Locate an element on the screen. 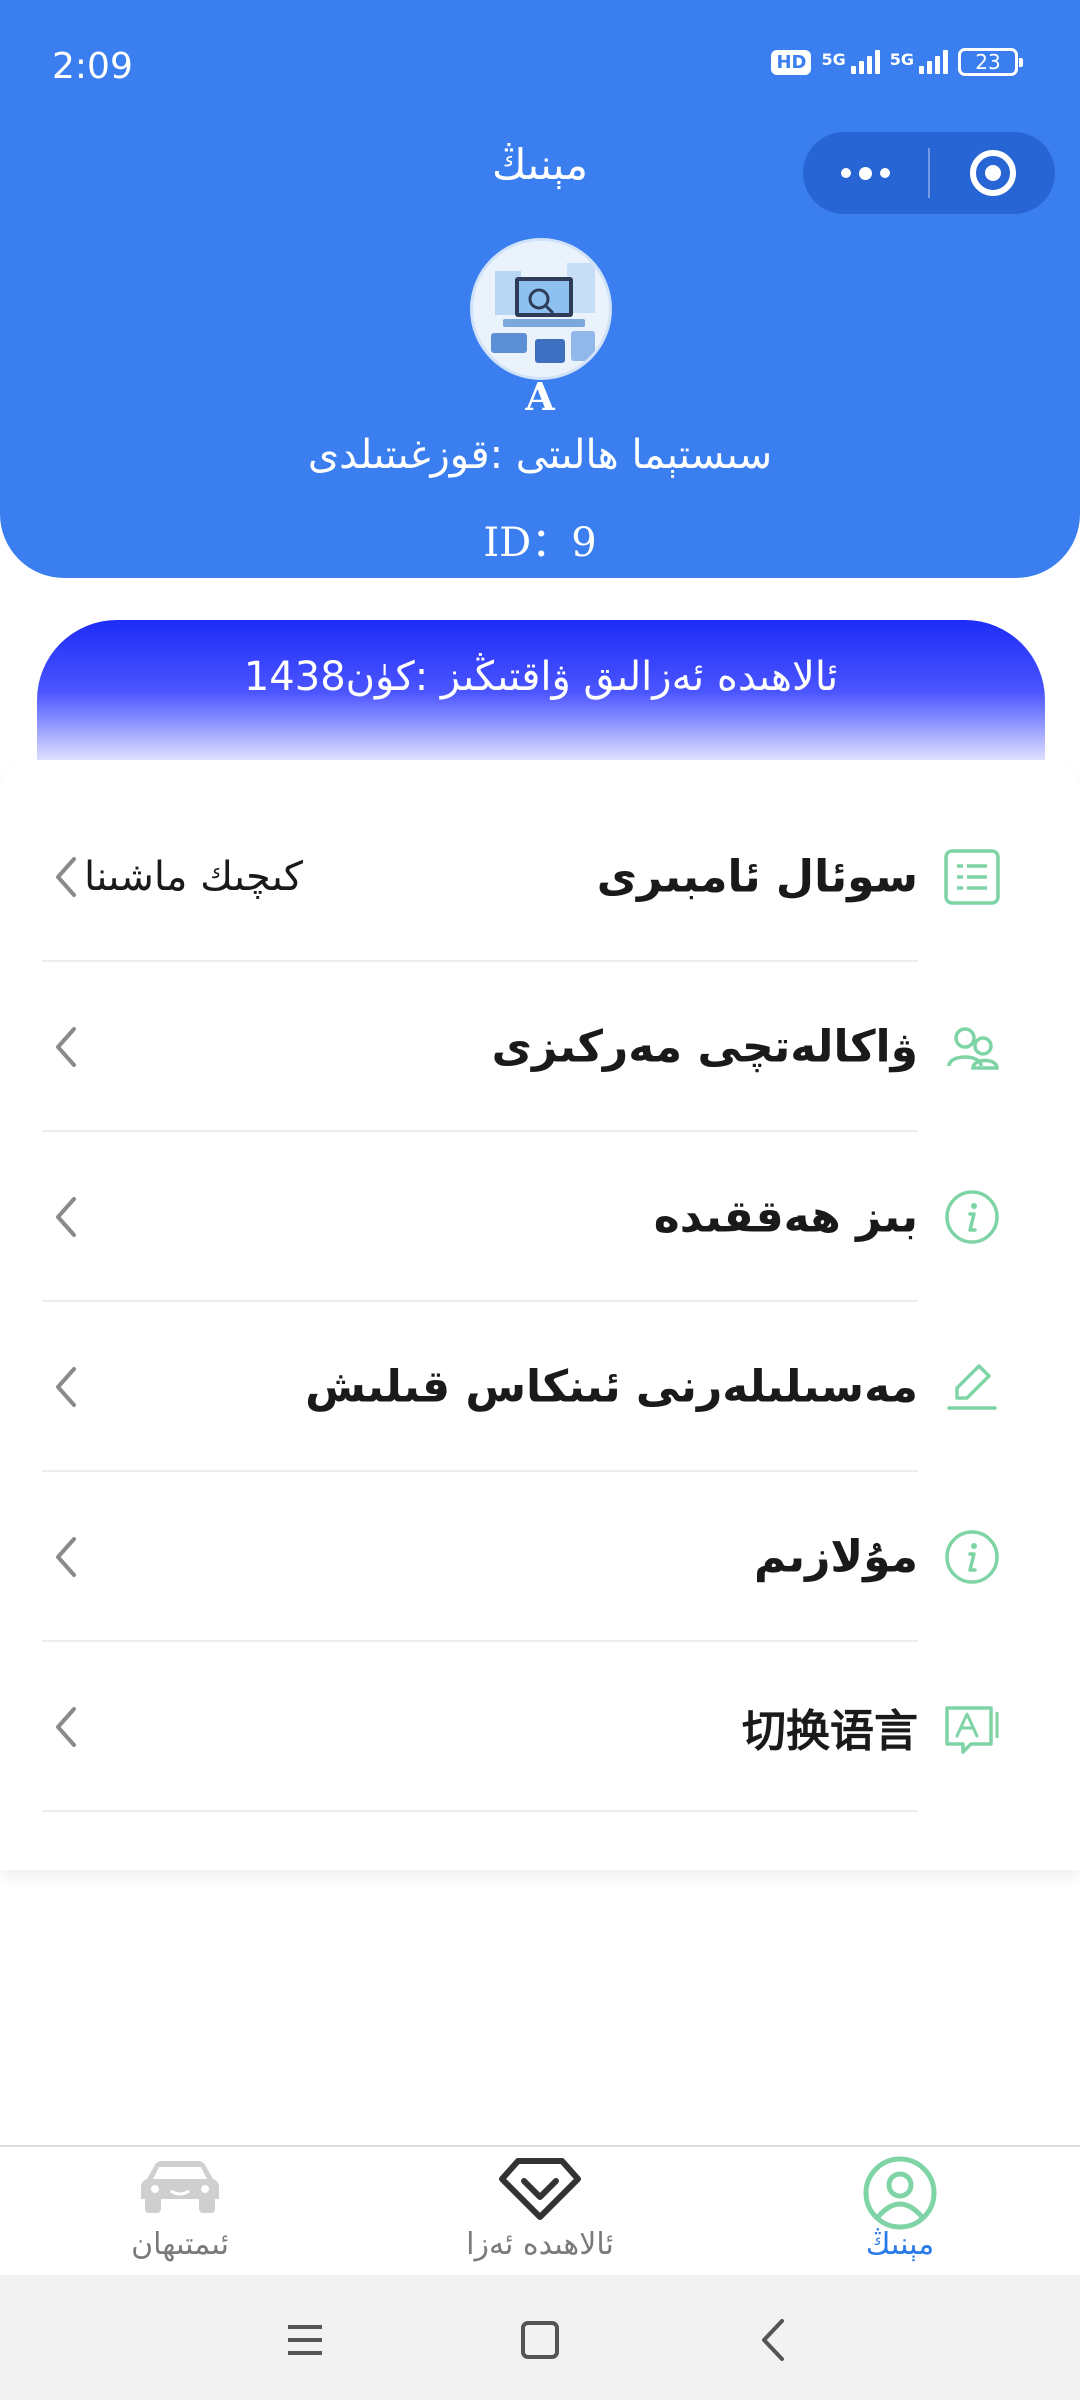 Image resolution: width=1080 pixels, height=2400 pixels. tab-label: مېنىڭ is located at coordinates (900, 2244).